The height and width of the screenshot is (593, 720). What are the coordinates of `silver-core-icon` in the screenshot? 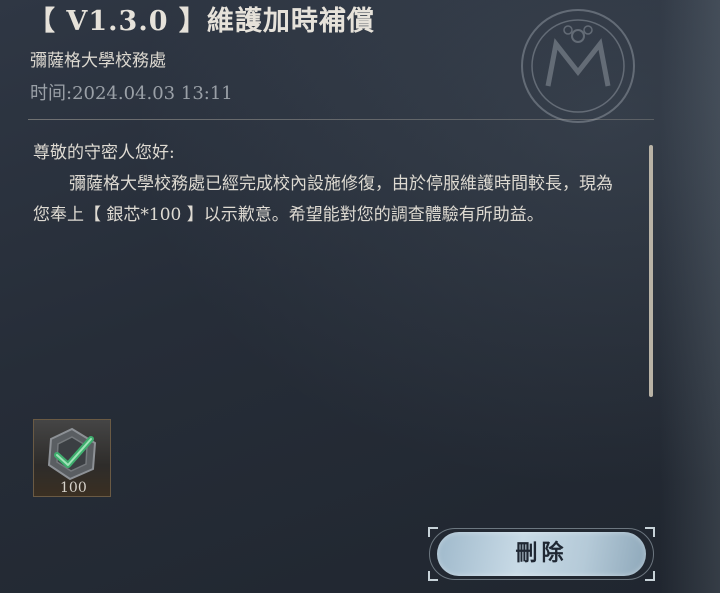 It's located at (72, 454).